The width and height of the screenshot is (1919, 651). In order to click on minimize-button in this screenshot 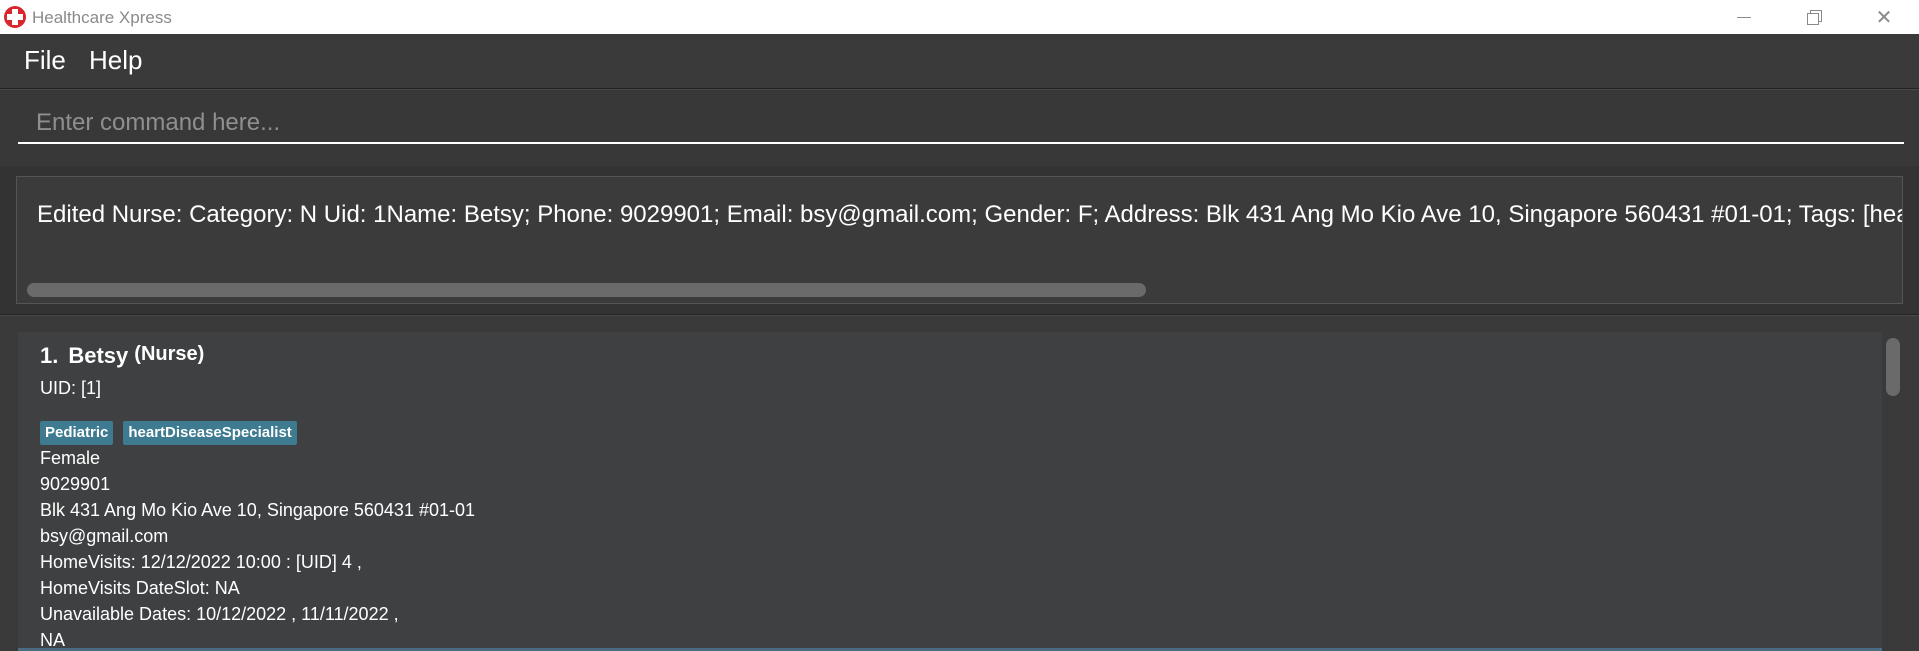, I will do `click(1744, 17)`.